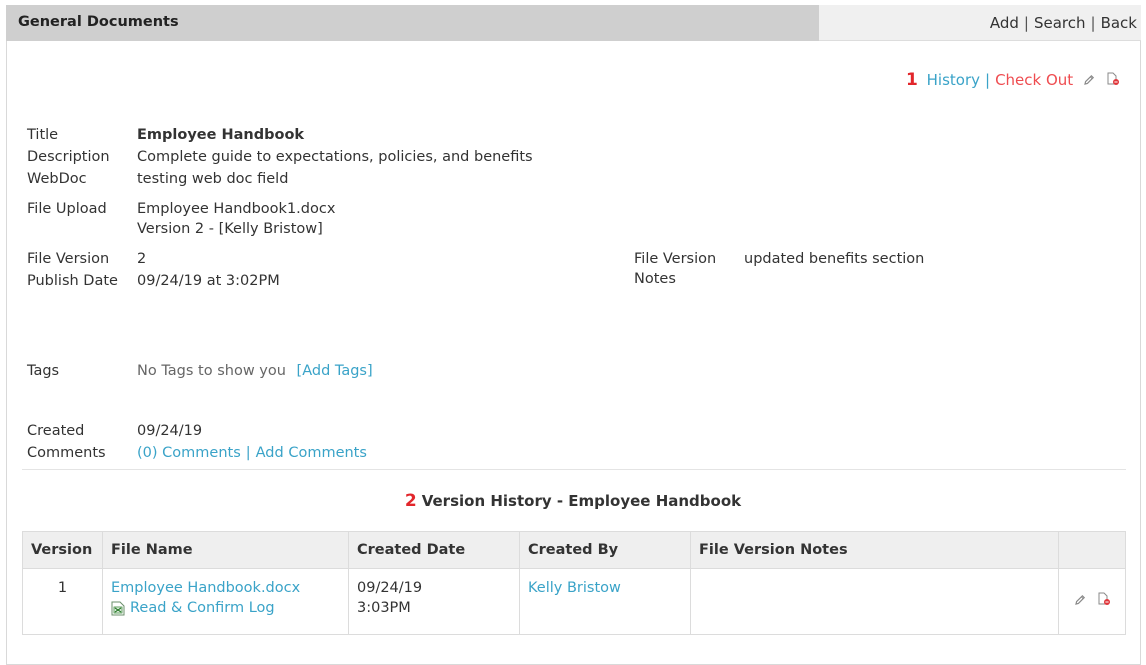 The image size is (1146, 665). What do you see at coordinates (236, 209) in the screenshot?
I see `file-upload-link: Employee Handbook1.docx` at bounding box center [236, 209].